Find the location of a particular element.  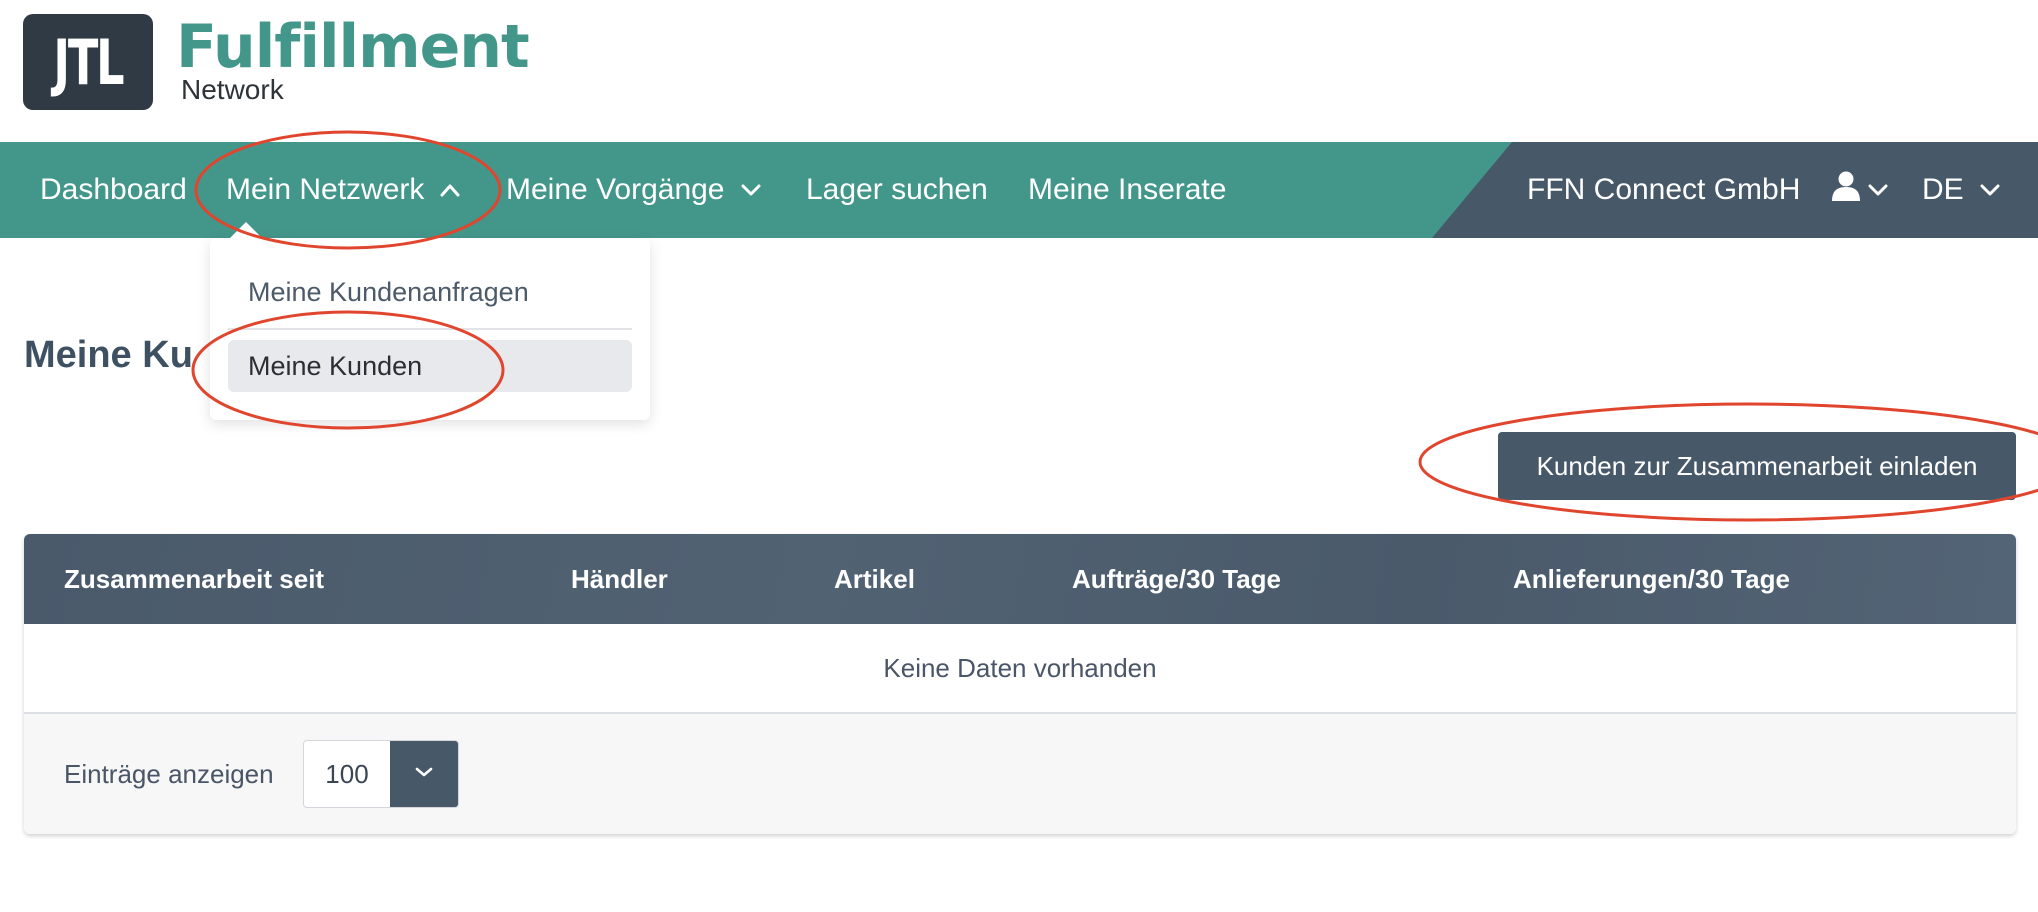

entries-select: 100 is located at coordinates (381, 774).